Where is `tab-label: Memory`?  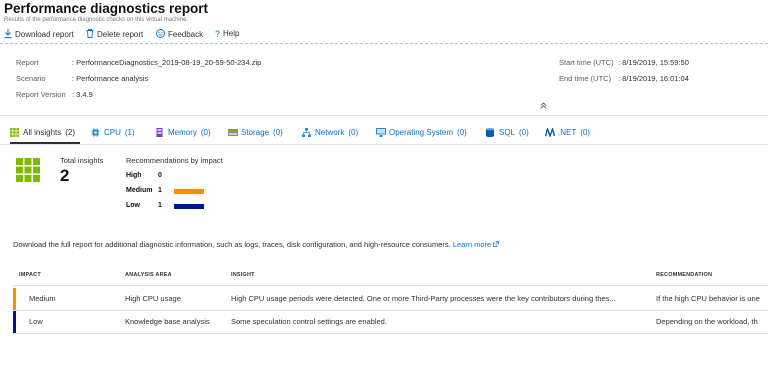 tab-label: Memory is located at coordinates (182, 132).